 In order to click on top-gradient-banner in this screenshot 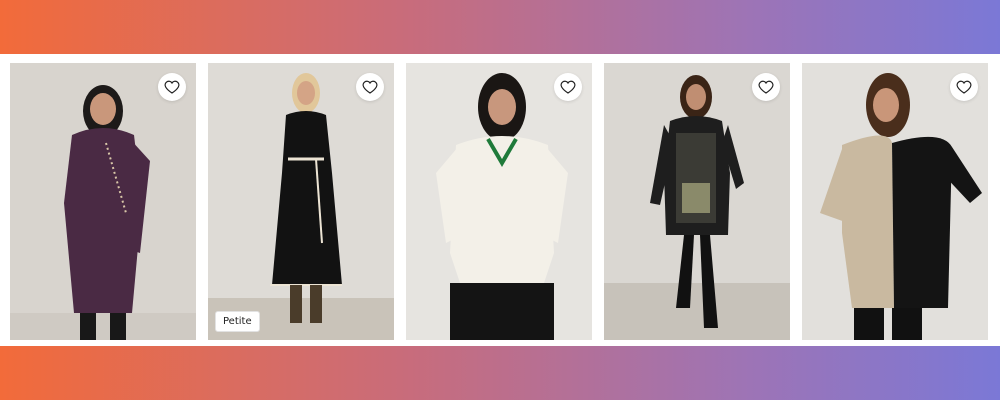, I will do `click(500, 27)`.